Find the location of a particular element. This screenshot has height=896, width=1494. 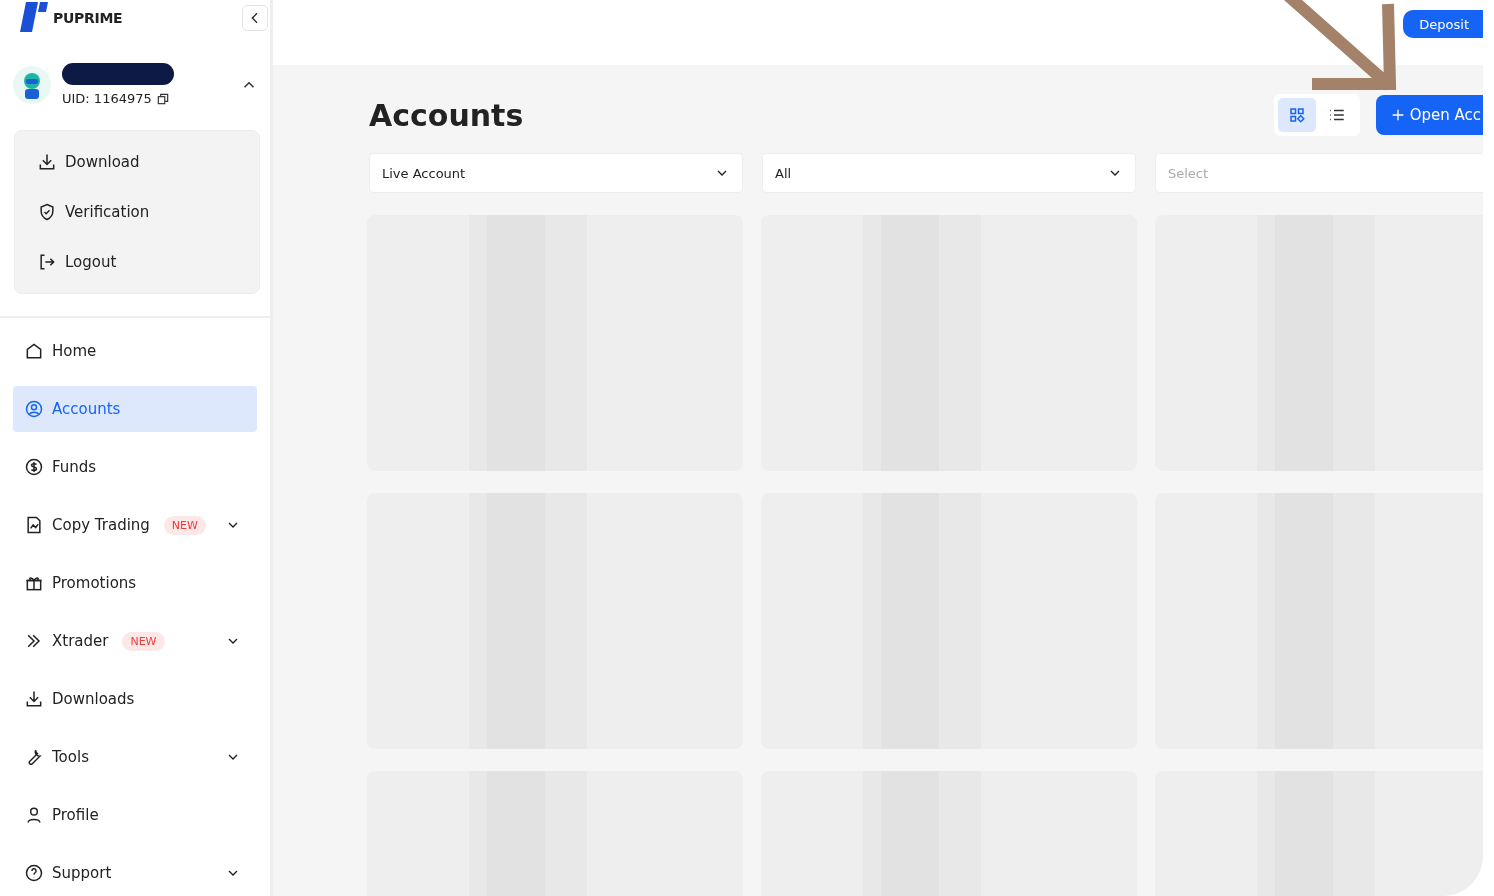

nav-item: Xtrader NEW is located at coordinates (135, 641).